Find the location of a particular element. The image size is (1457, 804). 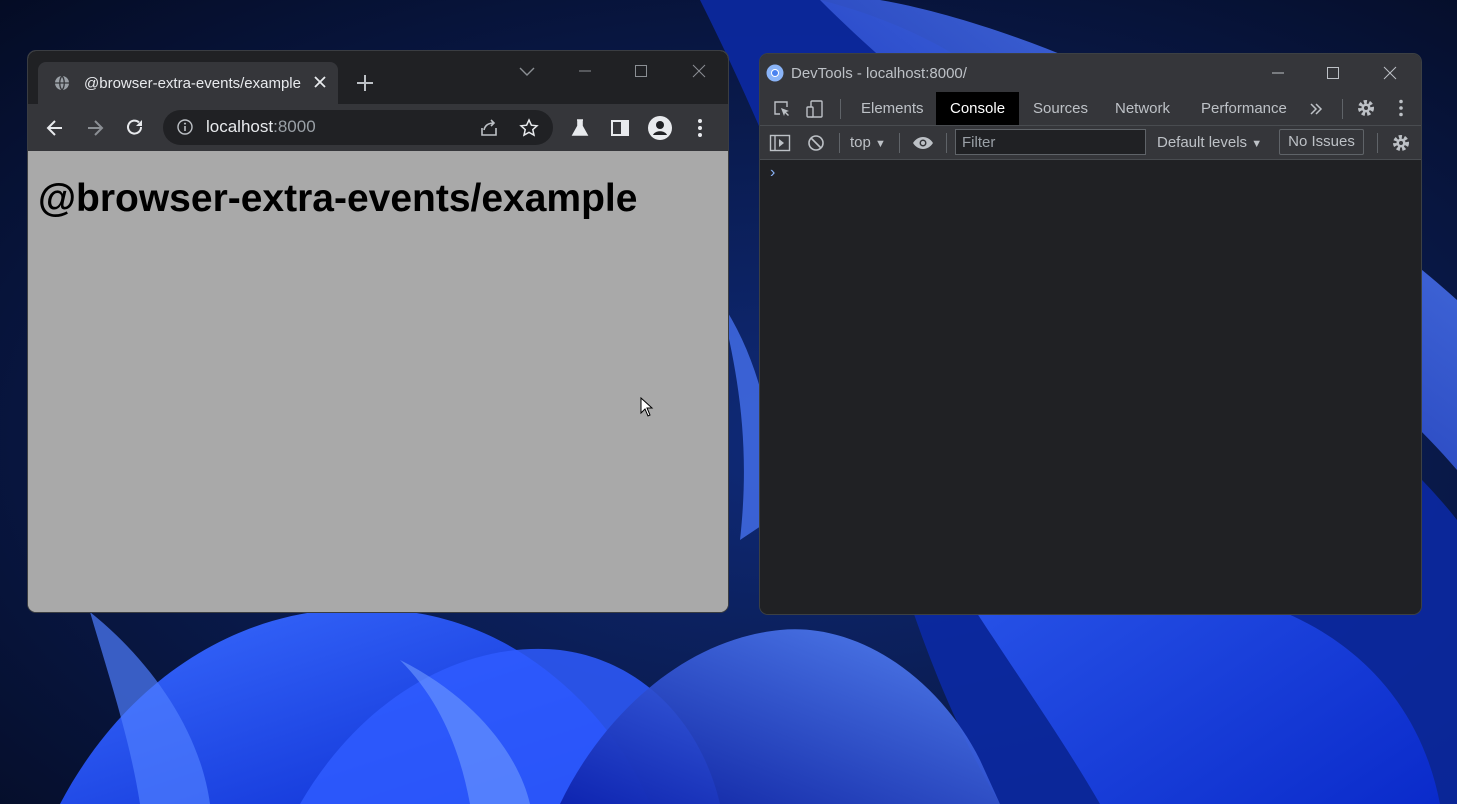

eye-icon is located at coordinates (923, 143).